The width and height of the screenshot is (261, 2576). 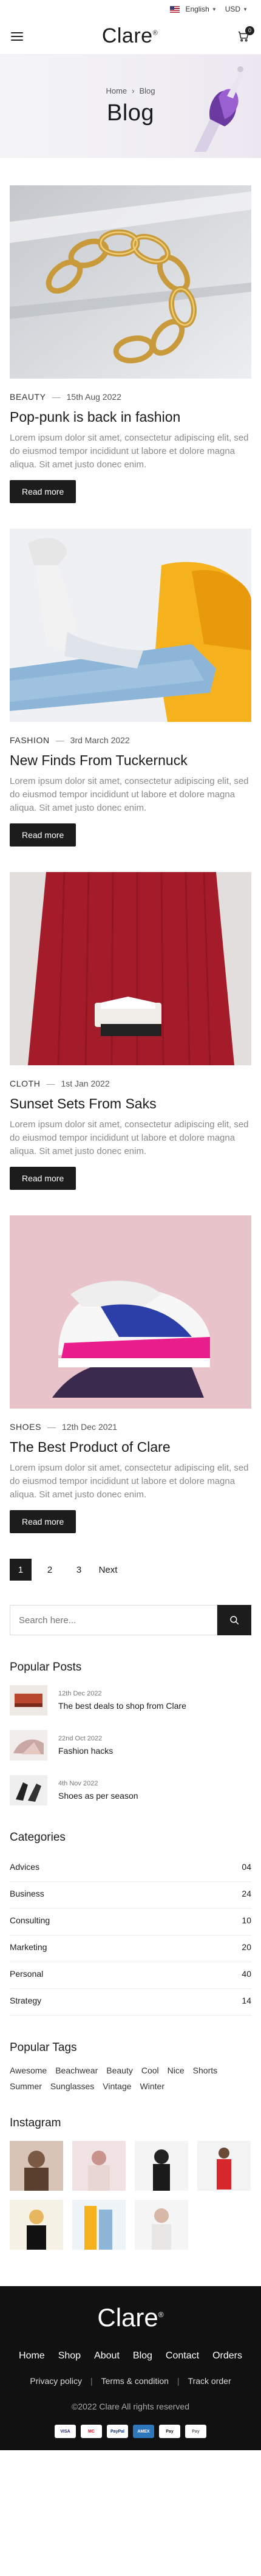 I want to click on currency-selector: USD ▼, so click(x=236, y=9).